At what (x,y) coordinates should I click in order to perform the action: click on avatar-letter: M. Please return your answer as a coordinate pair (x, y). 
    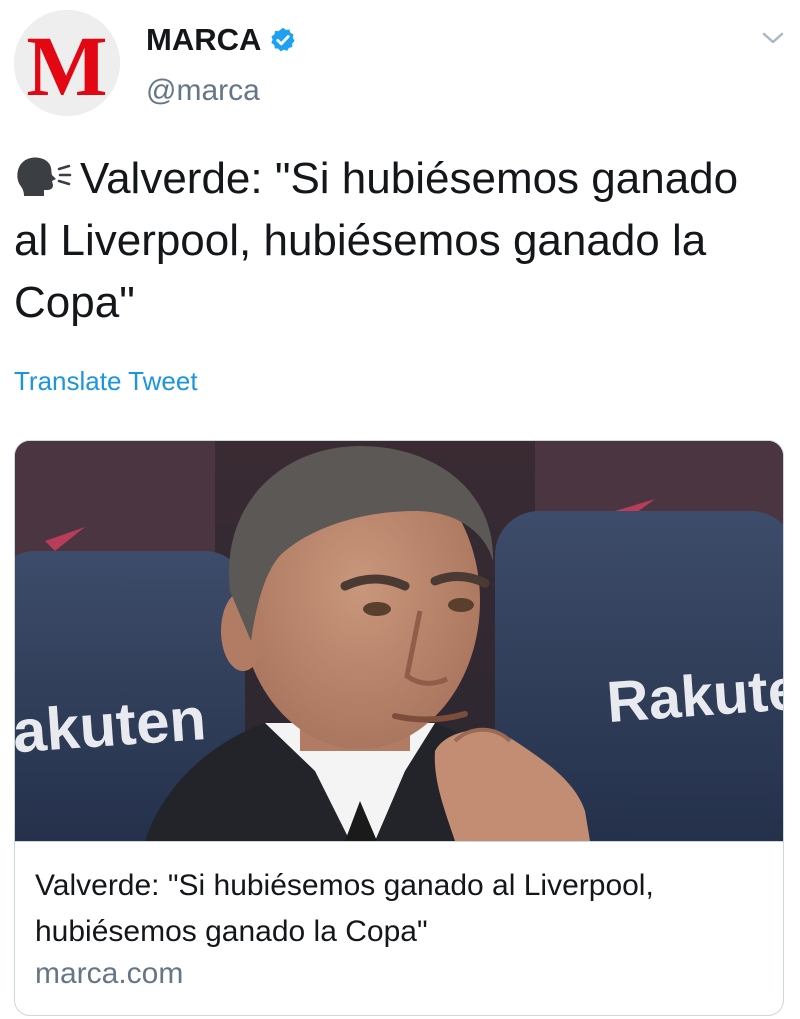
    Looking at the image, I should click on (66, 66).